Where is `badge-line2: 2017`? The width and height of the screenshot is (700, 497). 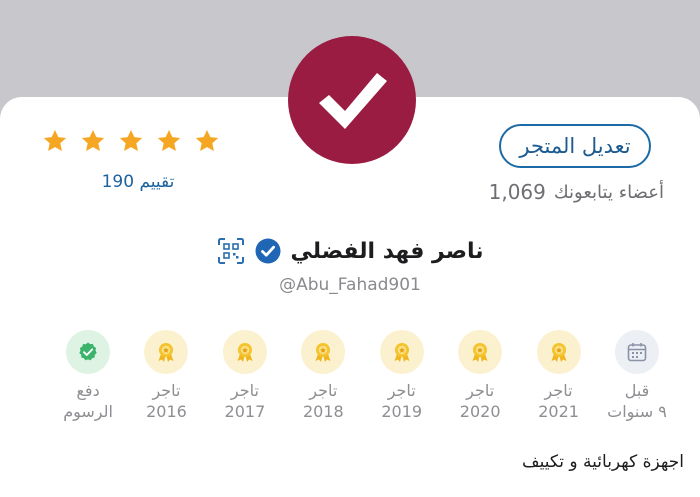
badge-line2: 2017 is located at coordinates (245, 411).